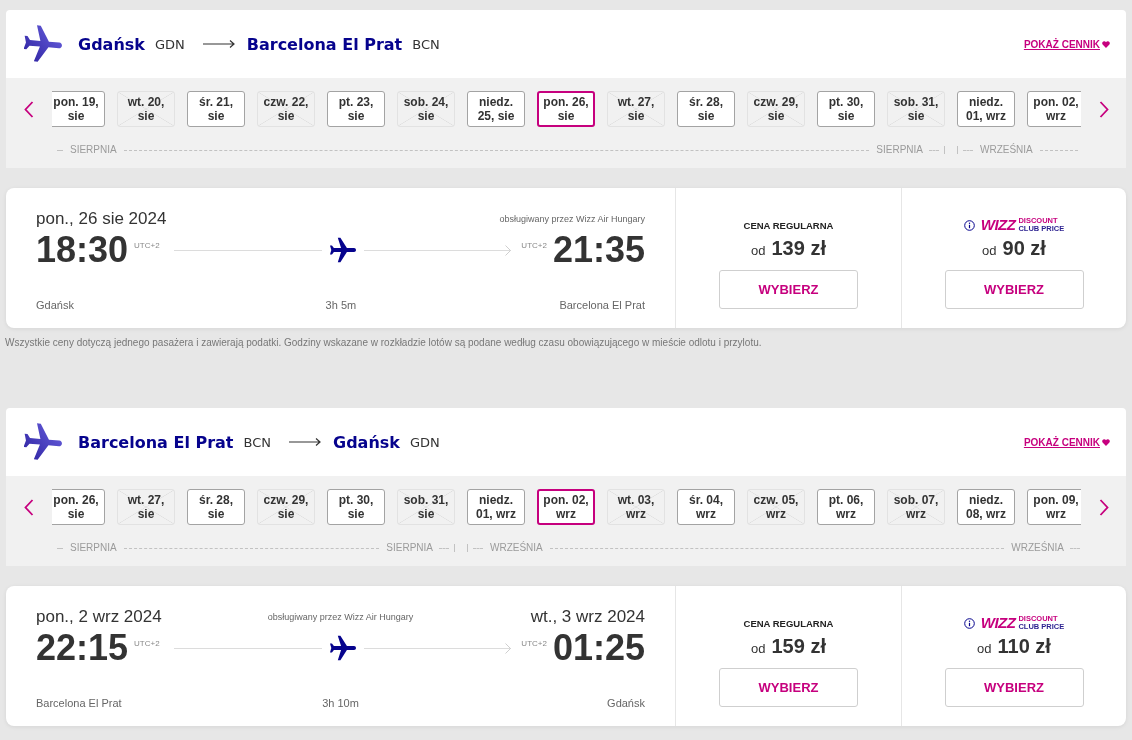 This screenshot has width=1132, height=740. What do you see at coordinates (384, 343) in the screenshot?
I see `price-note: Wszystkie ceny dotyczą jednego pasażera i zawierają podatki. Godziny wskazane w rozkładzie lotów są podane według czasu obowiązującego w mieście odlotu i przylotu.` at bounding box center [384, 343].